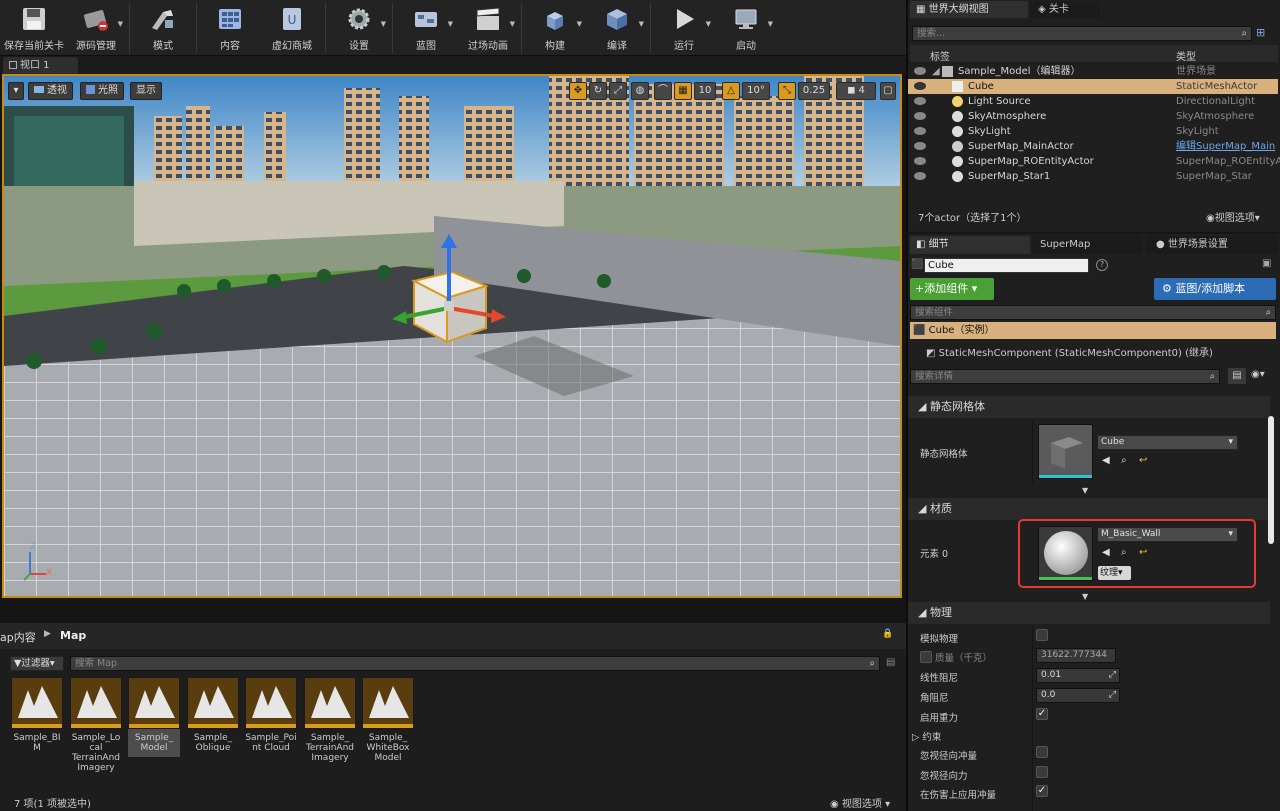 The image size is (1280, 811). Describe the element at coordinates (40, 65) in the screenshot. I see `tab-viewport-1: 视口 1` at that location.